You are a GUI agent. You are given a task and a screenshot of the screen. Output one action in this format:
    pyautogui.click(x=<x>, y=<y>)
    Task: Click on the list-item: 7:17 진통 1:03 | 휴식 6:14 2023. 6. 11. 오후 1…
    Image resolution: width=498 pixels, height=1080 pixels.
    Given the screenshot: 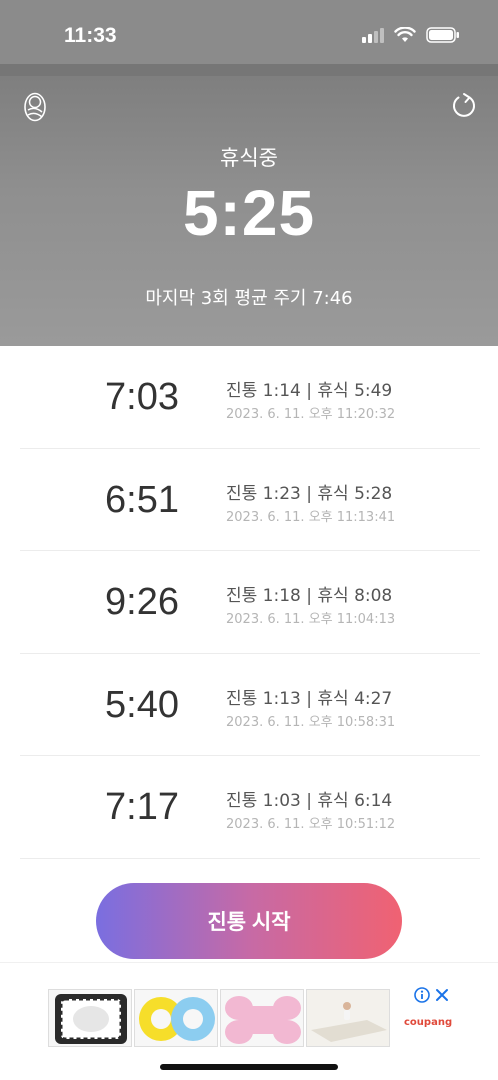 What is the action you would take?
    pyautogui.click(x=250, y=807)
    